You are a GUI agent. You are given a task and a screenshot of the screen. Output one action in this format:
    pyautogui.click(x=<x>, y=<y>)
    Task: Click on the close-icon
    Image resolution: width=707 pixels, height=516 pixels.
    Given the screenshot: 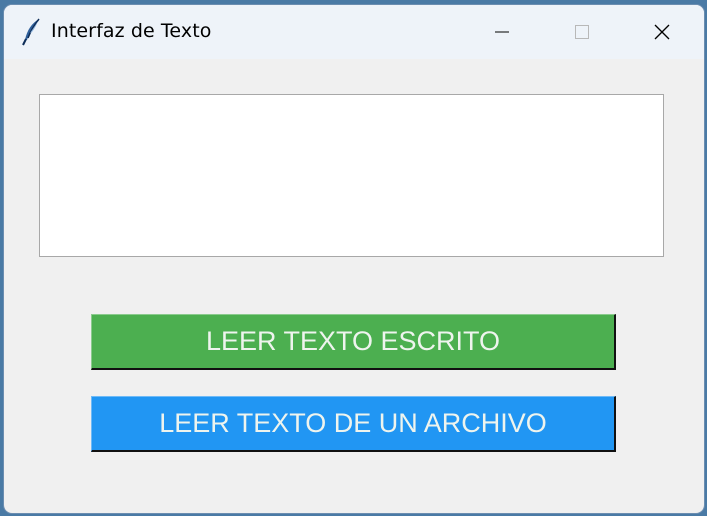 What is the action you would take?
    pyautogui.click(x=662, y=32)
    